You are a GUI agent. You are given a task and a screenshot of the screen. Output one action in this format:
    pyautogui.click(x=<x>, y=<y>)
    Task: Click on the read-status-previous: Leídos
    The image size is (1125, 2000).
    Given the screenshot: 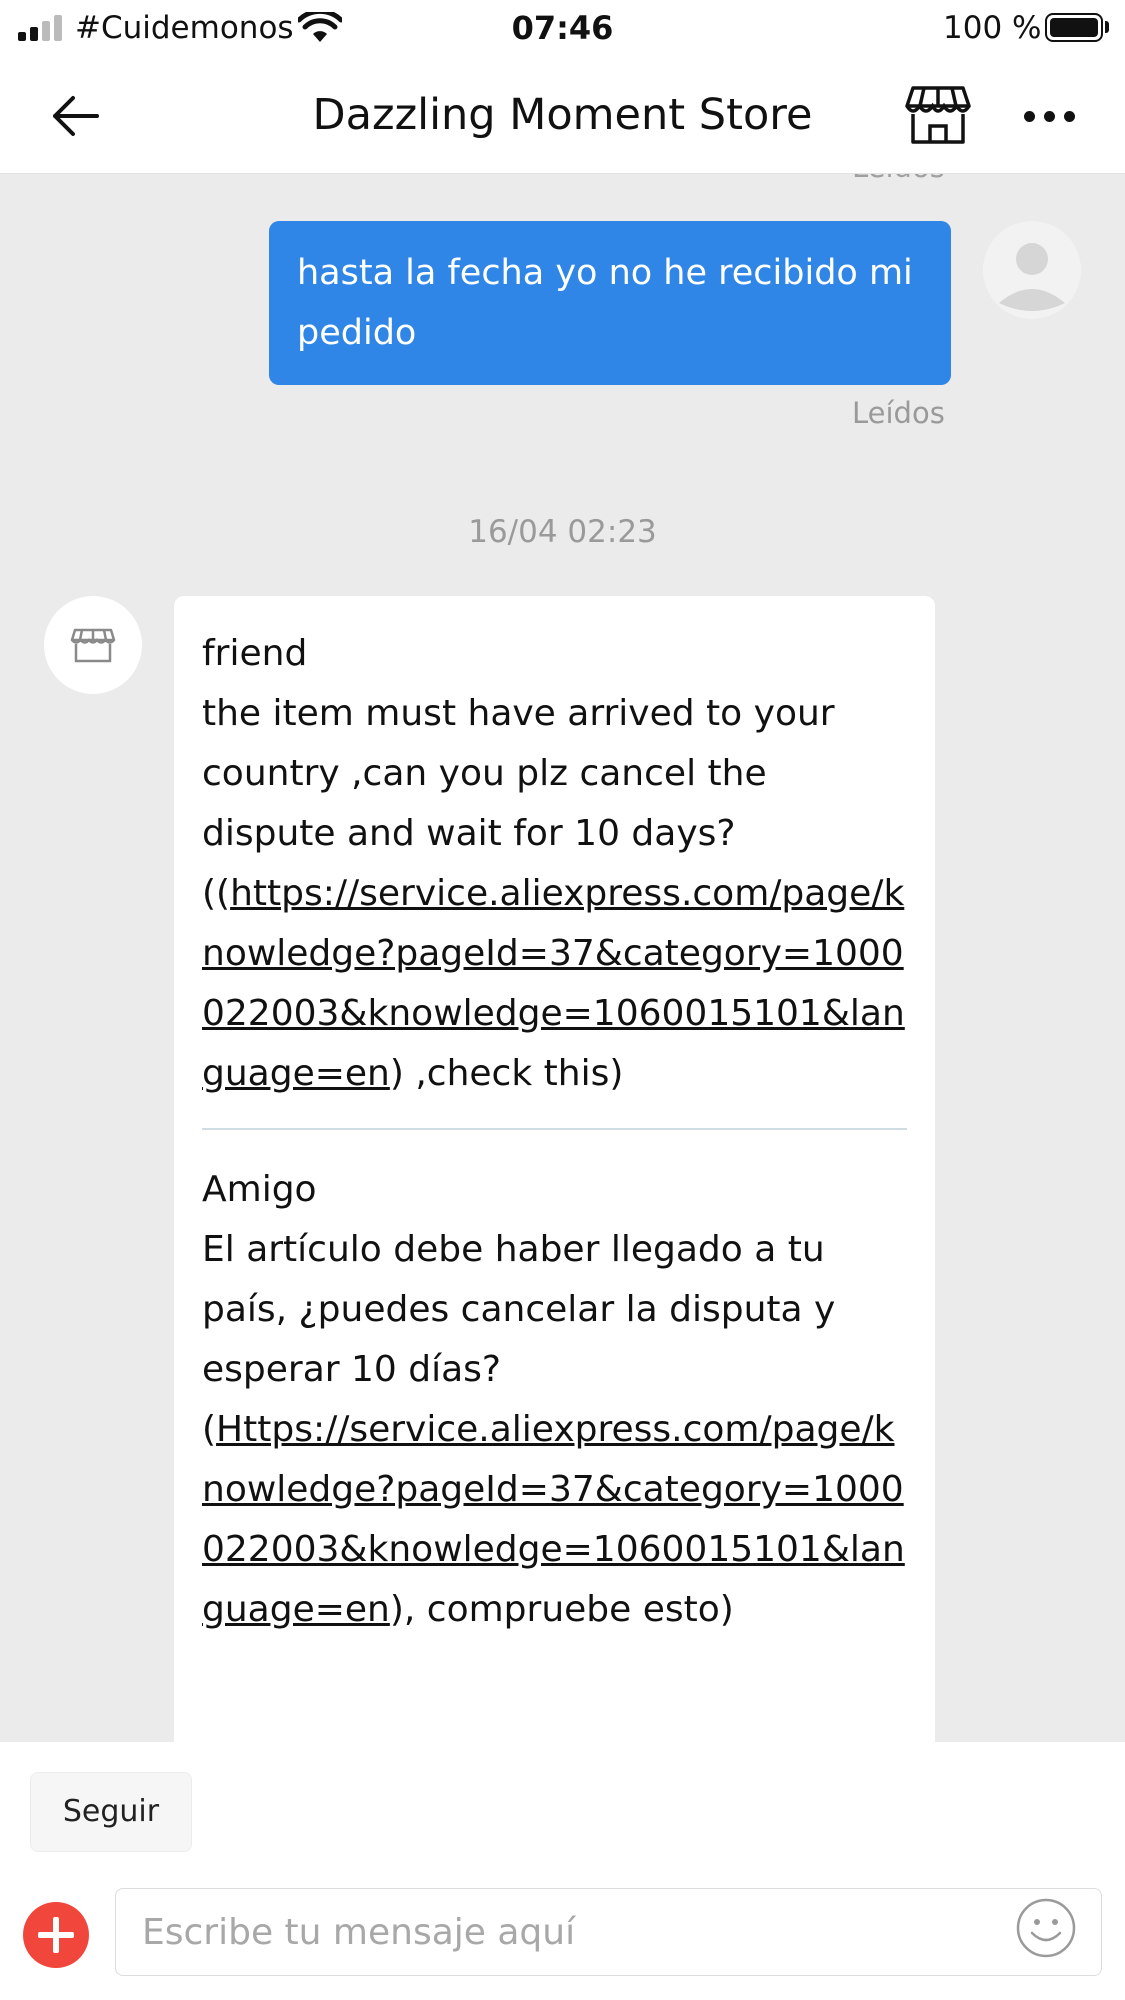 What is the action you would take?
    pyautogui.click(x=898, y=179)
    